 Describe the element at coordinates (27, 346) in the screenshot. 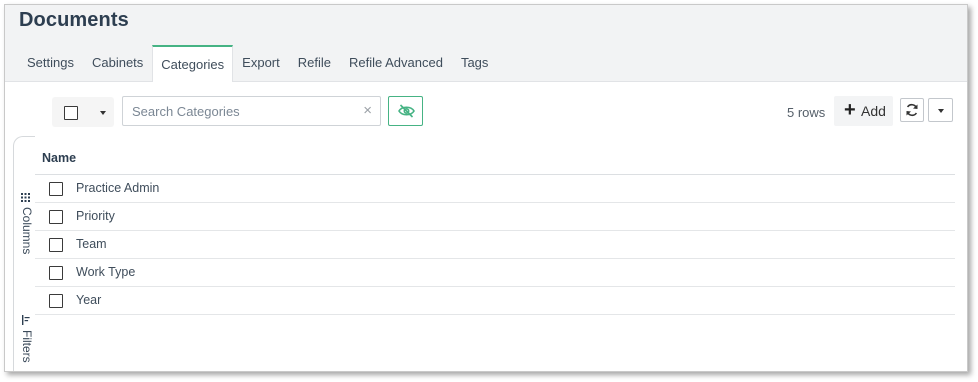

I see `filters-panel-toggle: Filters` at that location.